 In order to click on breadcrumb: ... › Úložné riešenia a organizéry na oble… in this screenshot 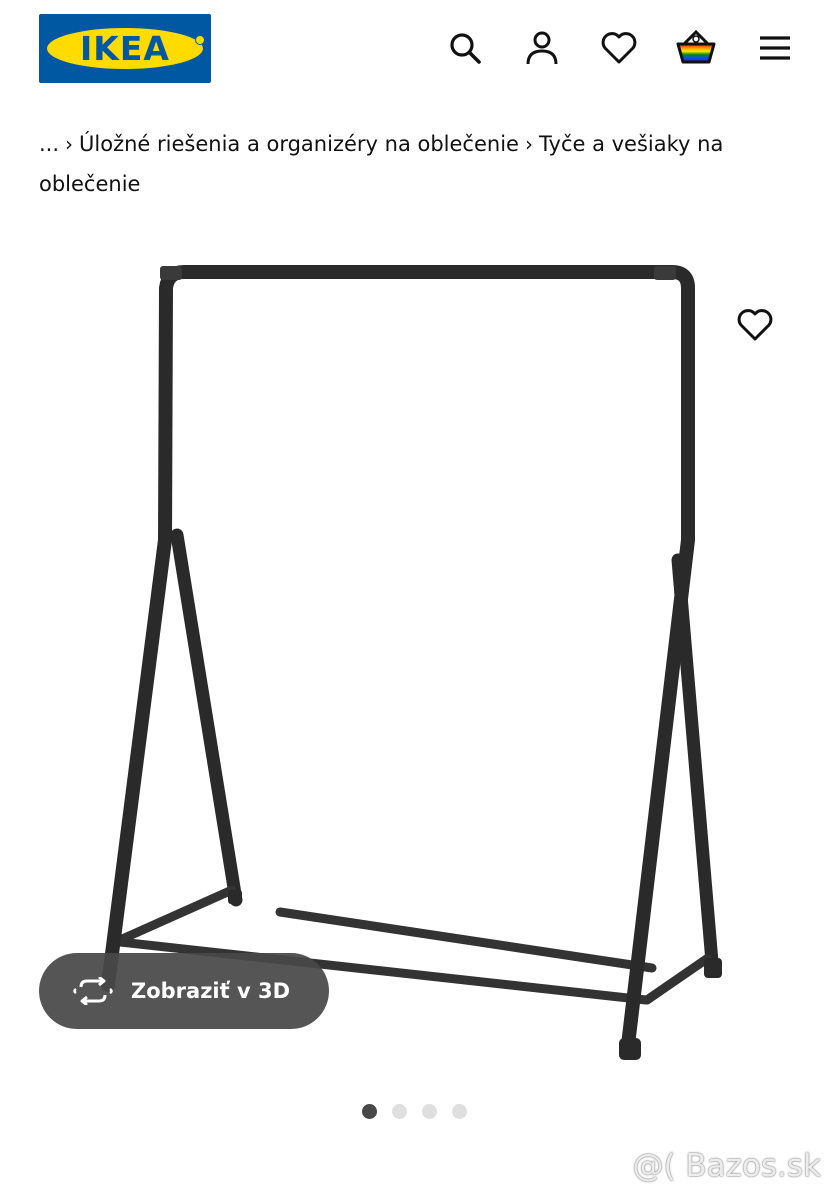, I will do `click(419, 164)`.